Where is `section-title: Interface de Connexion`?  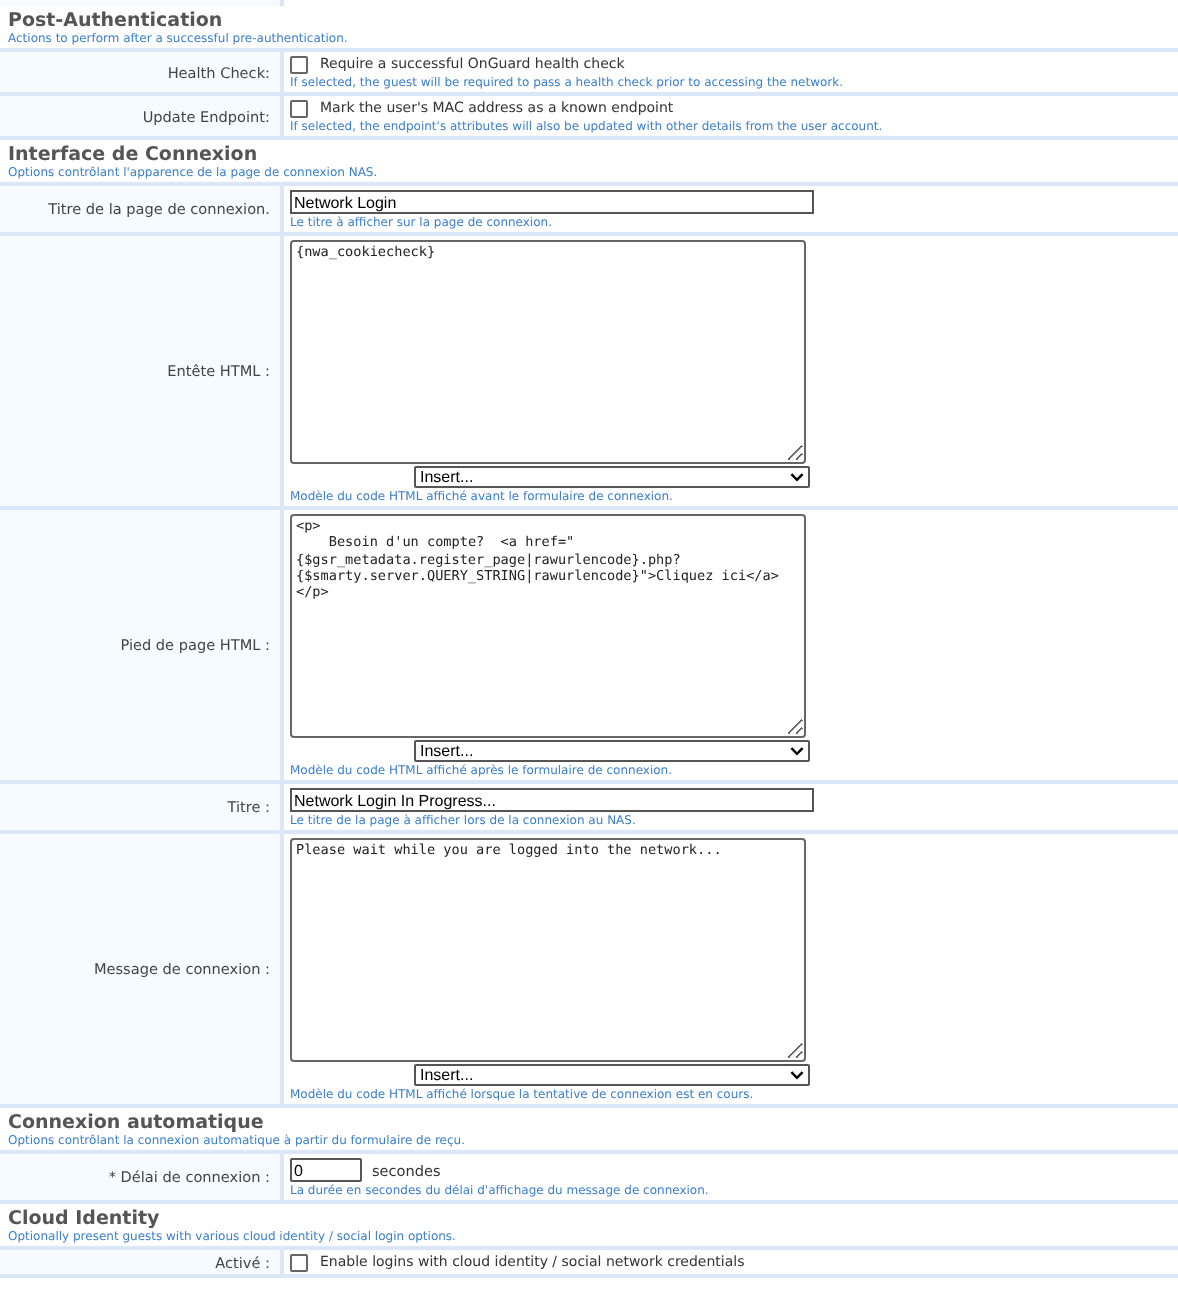 section-title: Interface de Connexion is located at coordinates (134, 155).